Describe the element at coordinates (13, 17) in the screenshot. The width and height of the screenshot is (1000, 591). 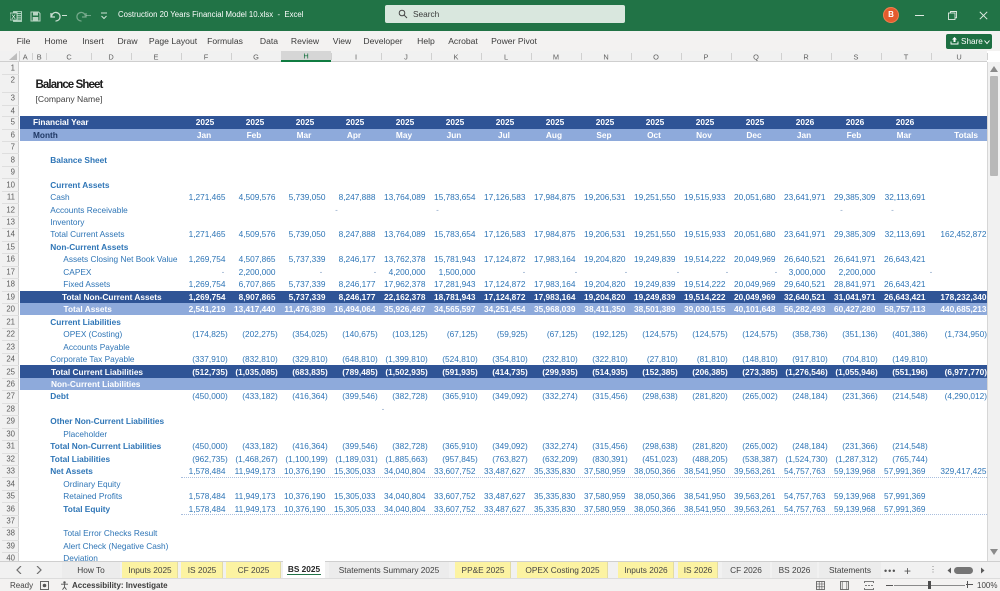
I see `svg-text: X` at that location.